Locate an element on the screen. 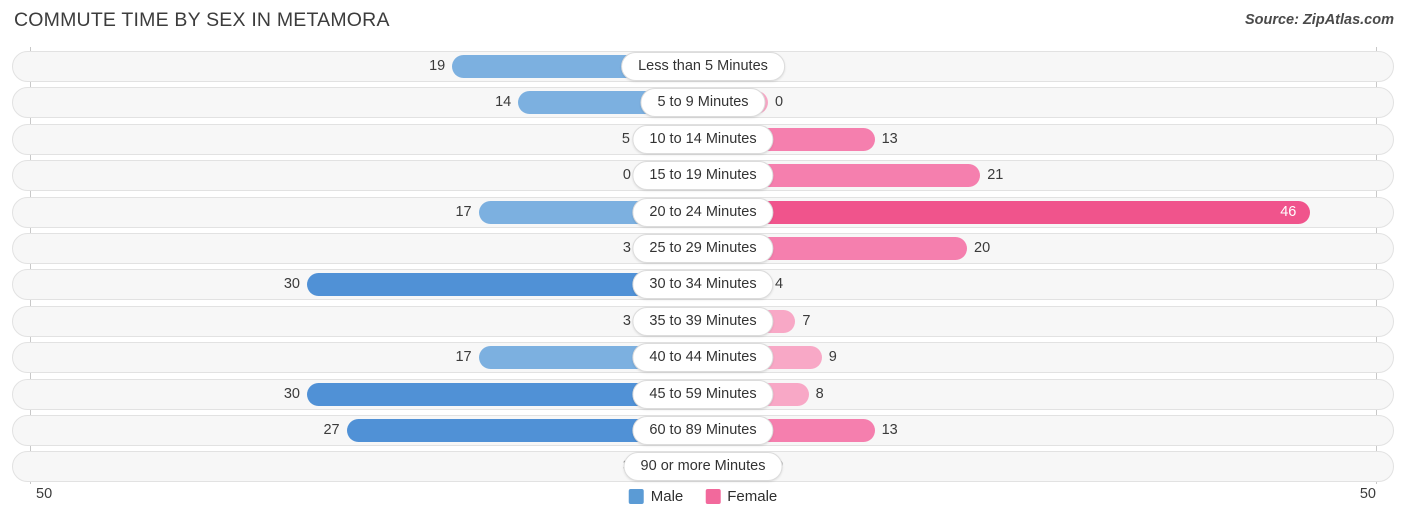 This screenshot has height=522, width=1406. value-label-female: 9 is located at coordinates (832, 357).